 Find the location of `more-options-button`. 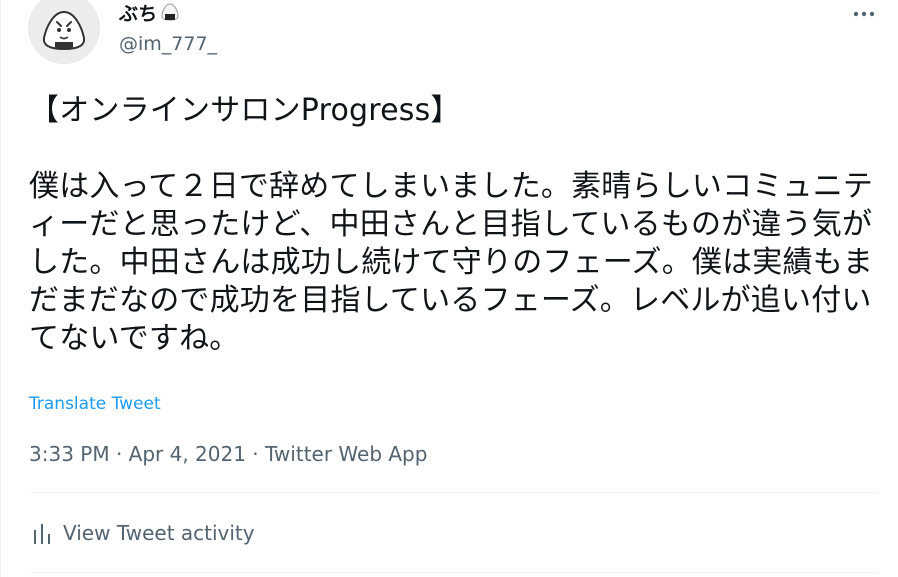

more-options-button is located at coordinates (864, 13).